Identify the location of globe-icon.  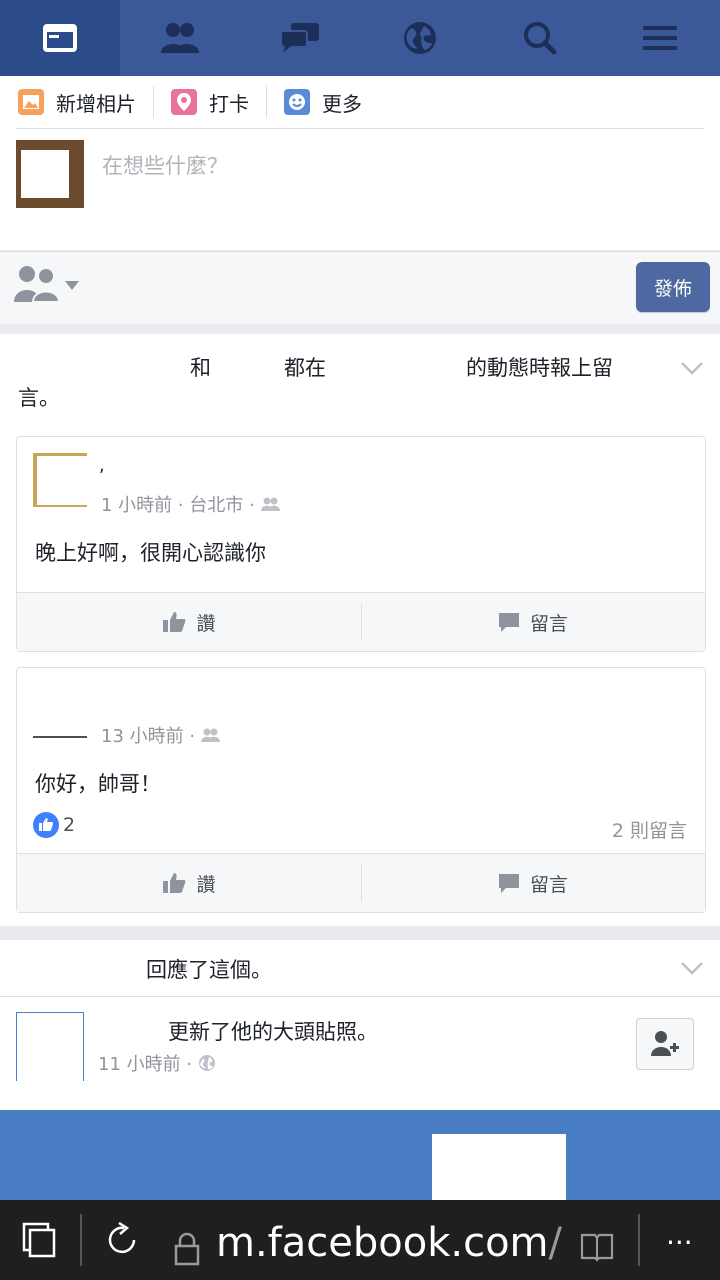
(420, 38).